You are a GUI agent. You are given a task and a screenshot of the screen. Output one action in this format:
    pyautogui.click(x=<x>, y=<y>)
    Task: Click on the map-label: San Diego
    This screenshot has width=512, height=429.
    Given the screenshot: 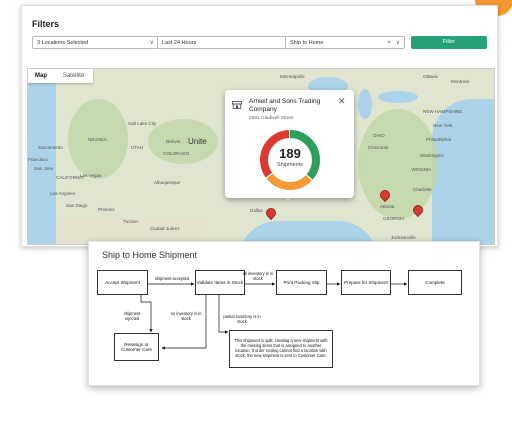 What is the action you would take?
    pyautogui.click(x=77, y=205)
    